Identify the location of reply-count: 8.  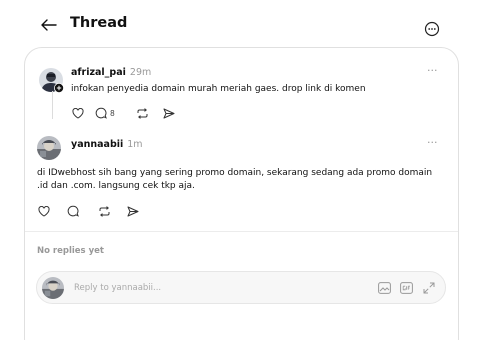
(112, 113).